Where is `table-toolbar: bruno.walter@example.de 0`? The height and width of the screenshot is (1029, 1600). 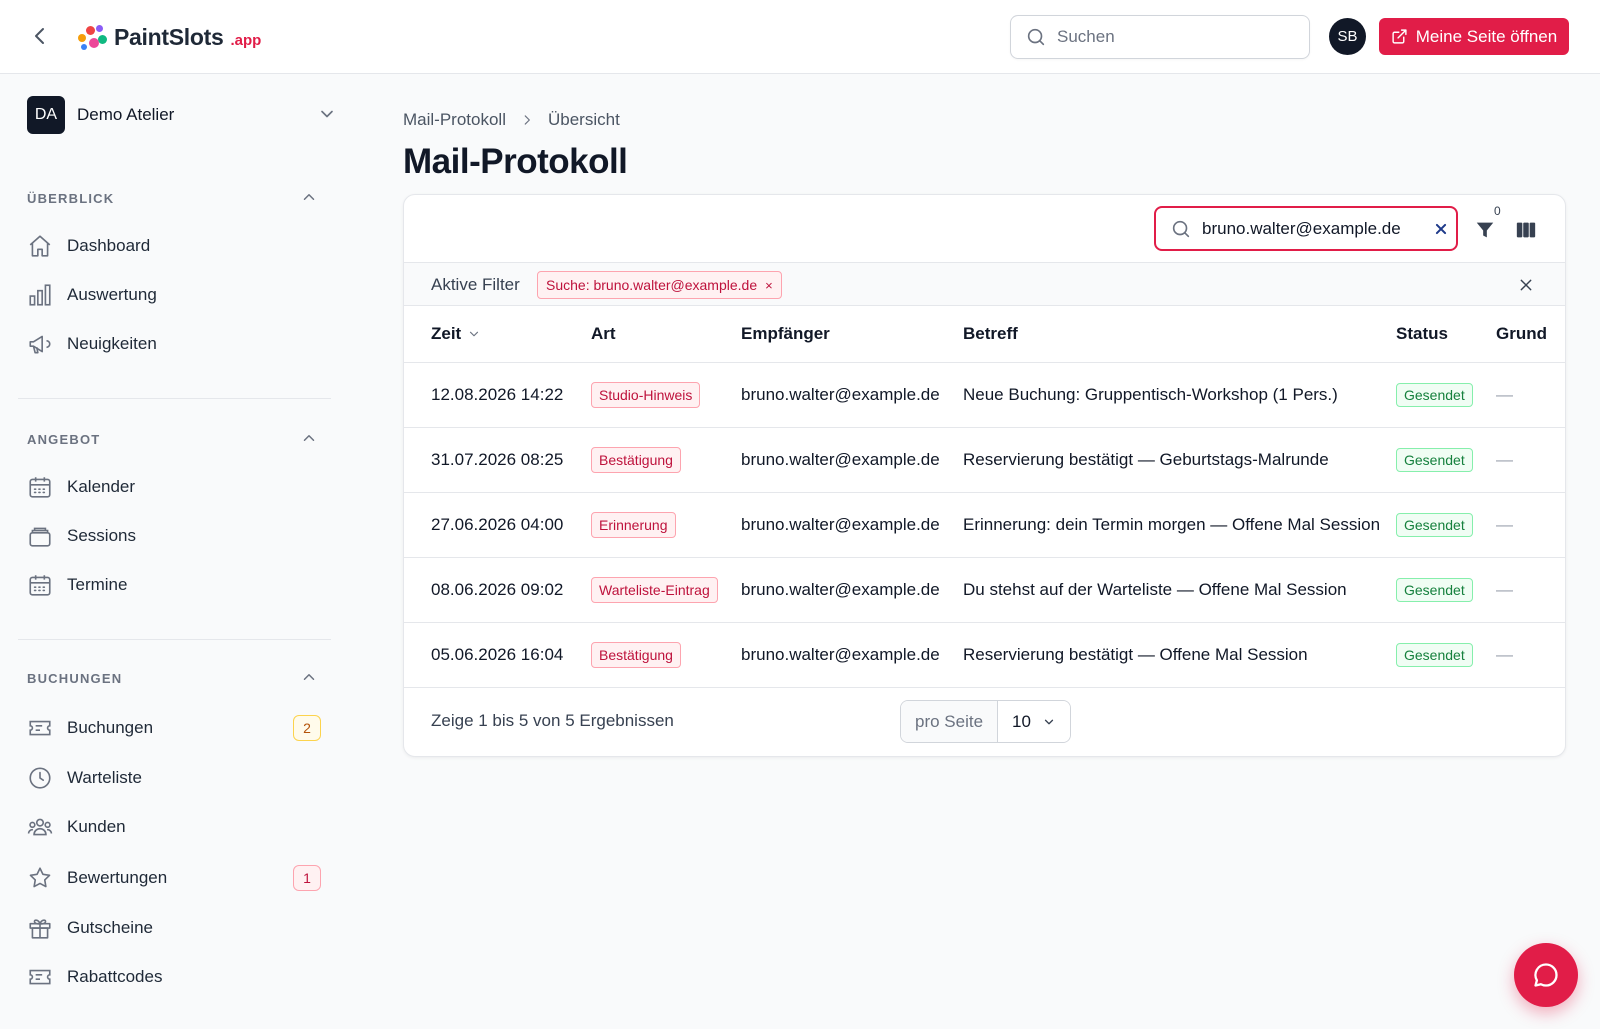
table-toolbar: bruno.walter@example.de 0 is located at coordinates (984, 229).